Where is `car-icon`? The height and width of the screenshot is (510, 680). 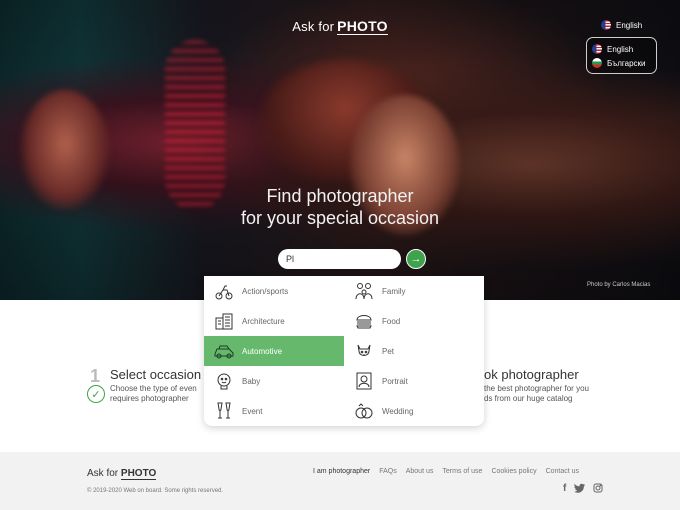 car-icon is located at coordinates (224, 351).